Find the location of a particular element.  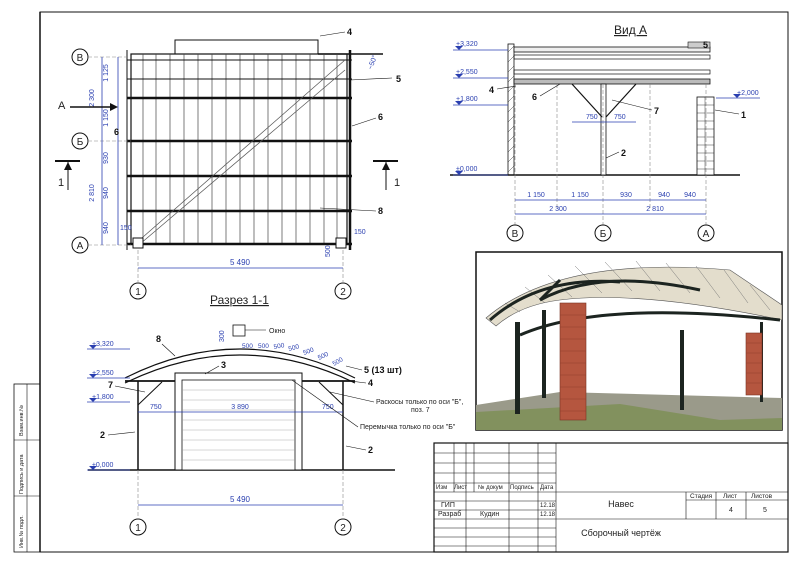

note-braces: Раскосы только по оси "Б", is located at coordinates (419, 402).